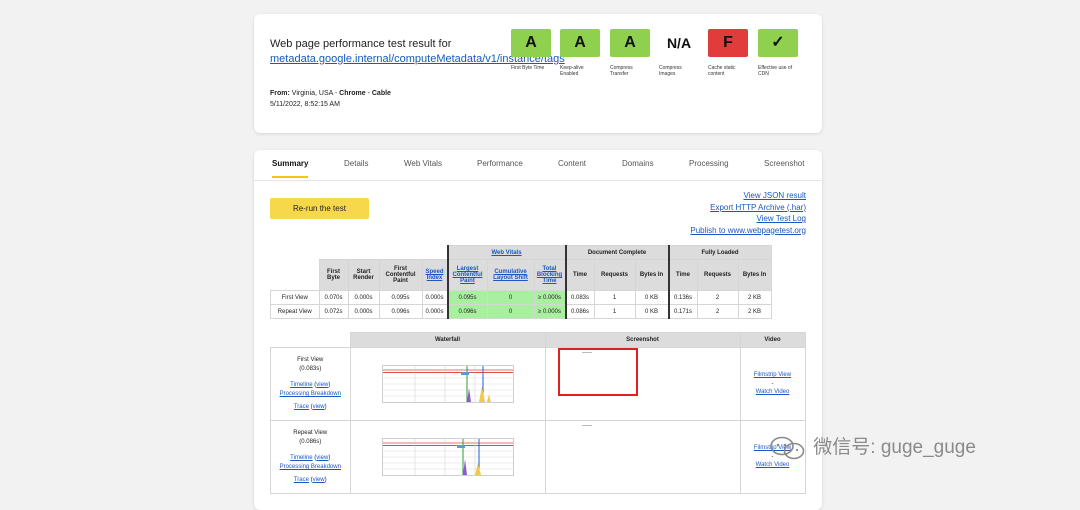 The image size is (1080, 510). I want to click on table-cell: 0.171s, so click(682, 311).